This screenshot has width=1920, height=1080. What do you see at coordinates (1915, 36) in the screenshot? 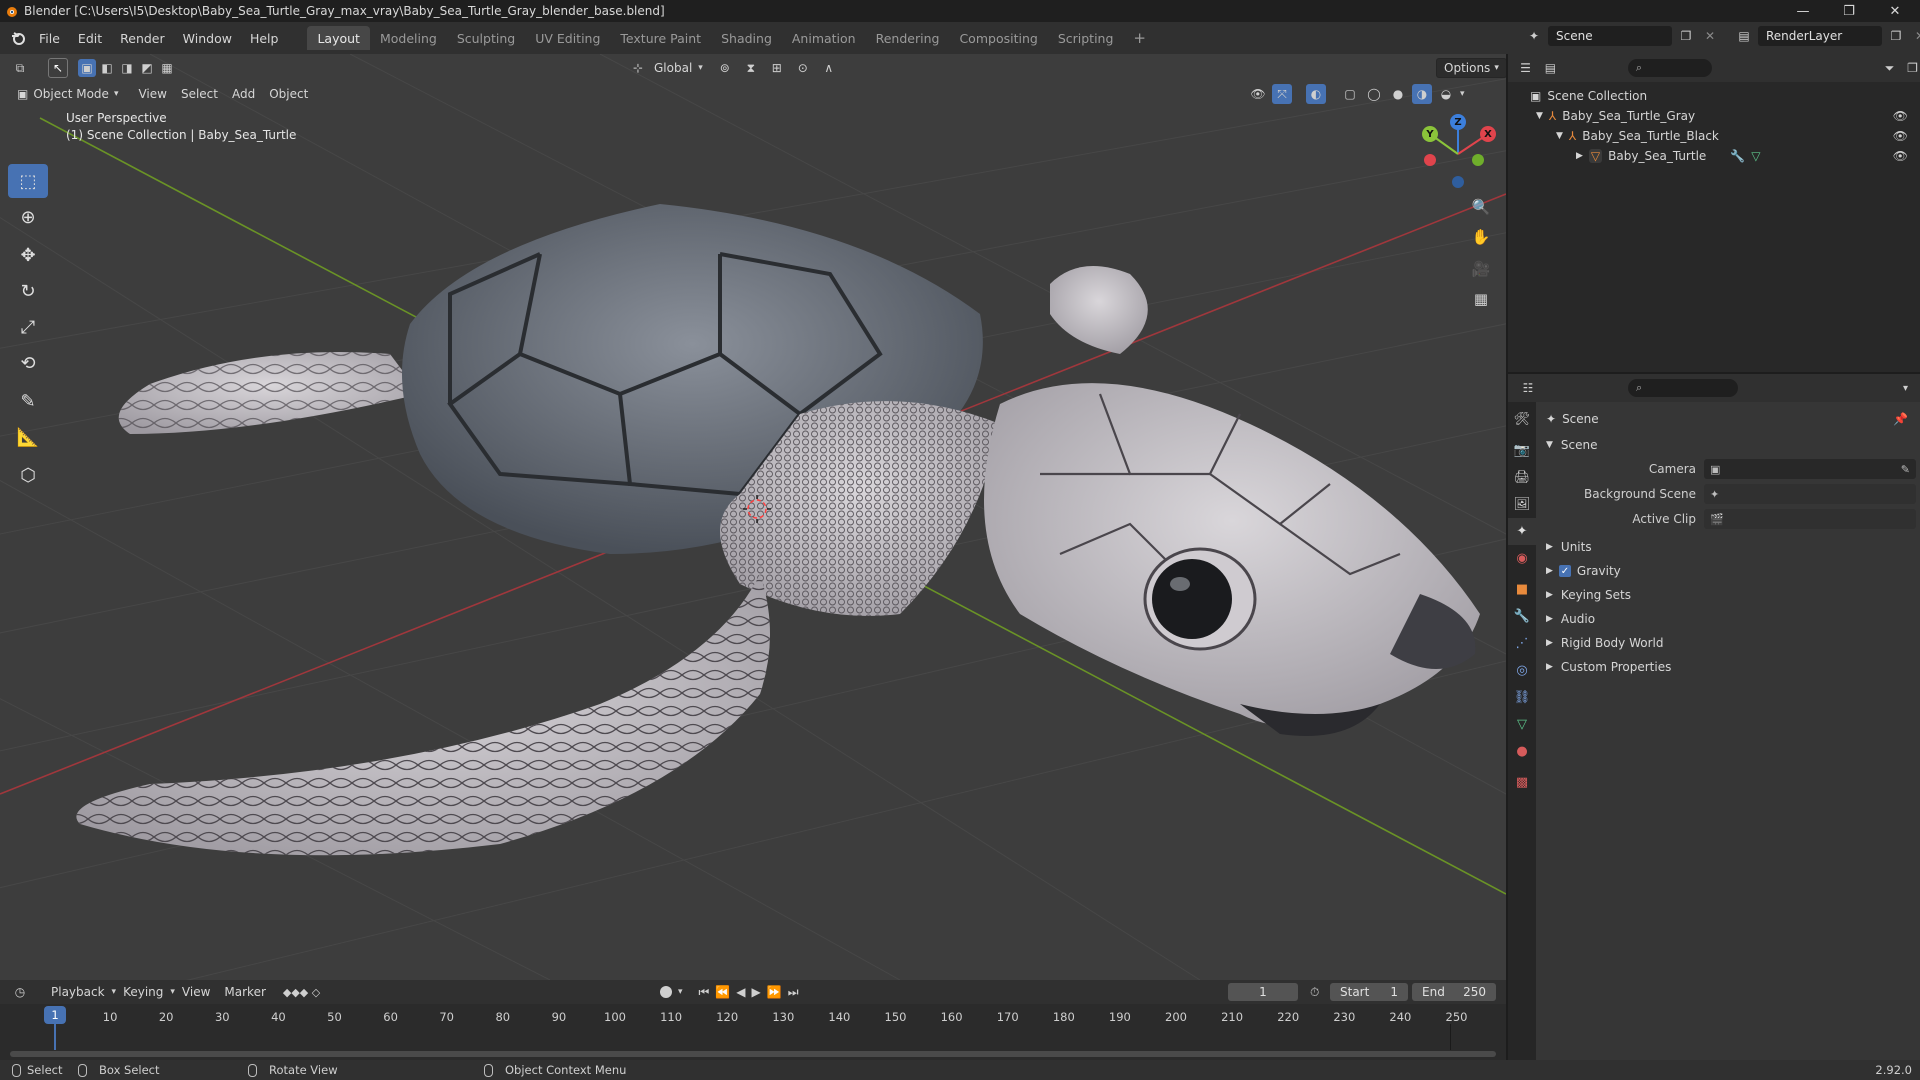
I see `delete-render-layer-icon: ✕` at bounding box center [1915, 36].